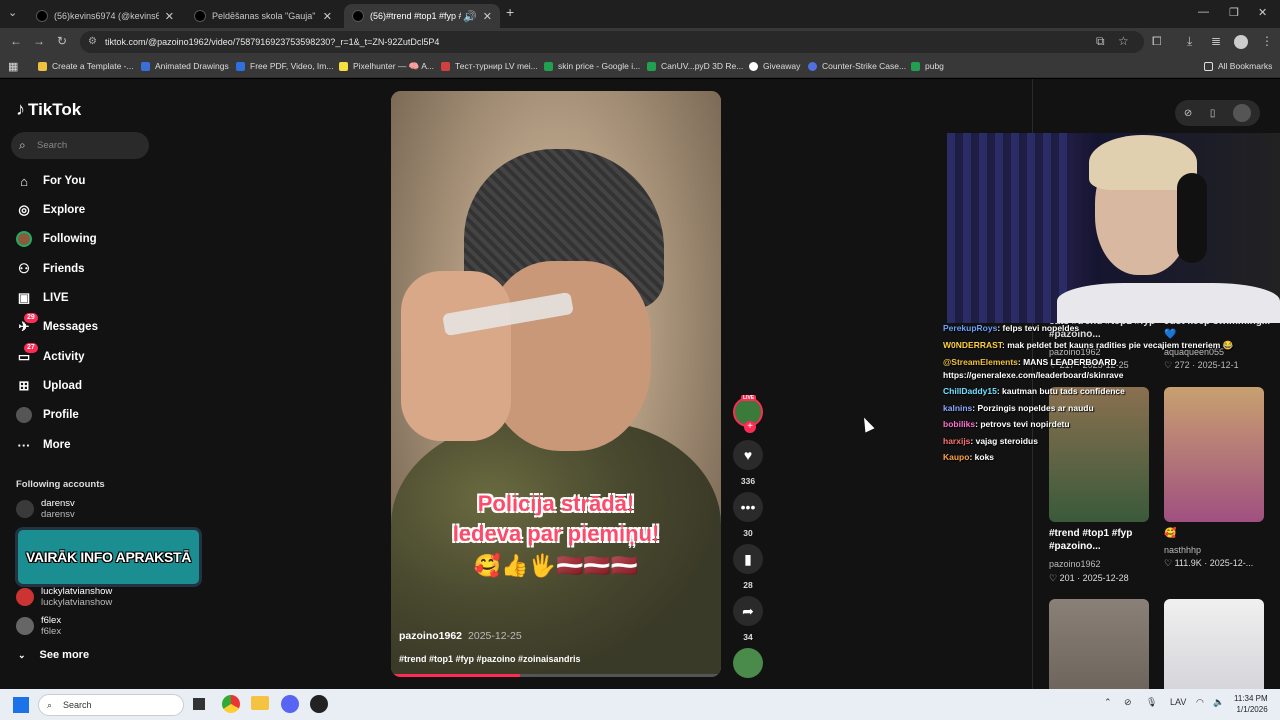 This screenshot has height=720, width=1280. I want to click on tab-title: (56)#trend #top1 #fyp #pa, so click(415, 16).